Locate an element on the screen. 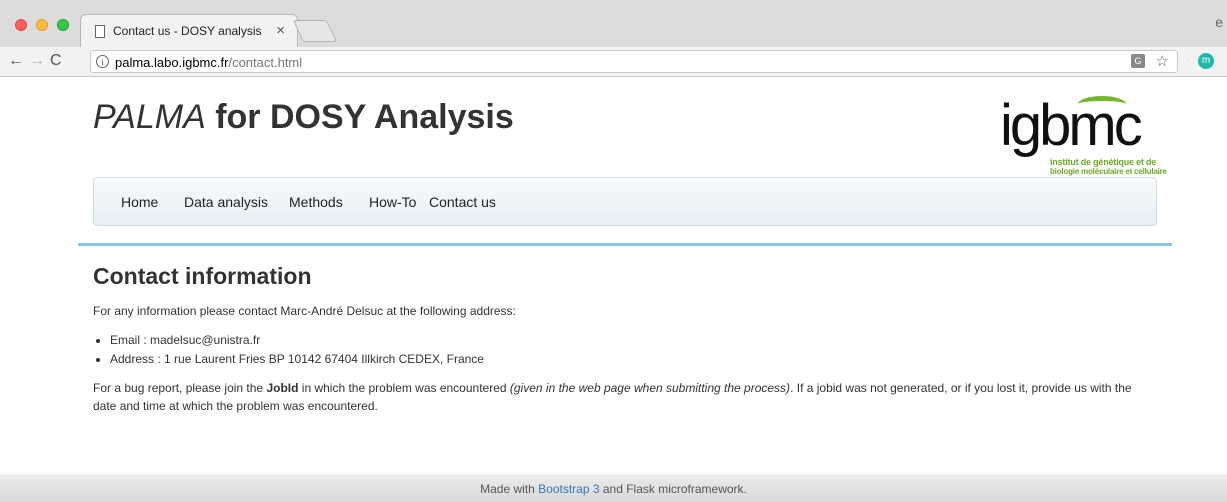  logo-subtitle-2: biologie moléculaire et cellulaire is located at coordinates (1108, 171).